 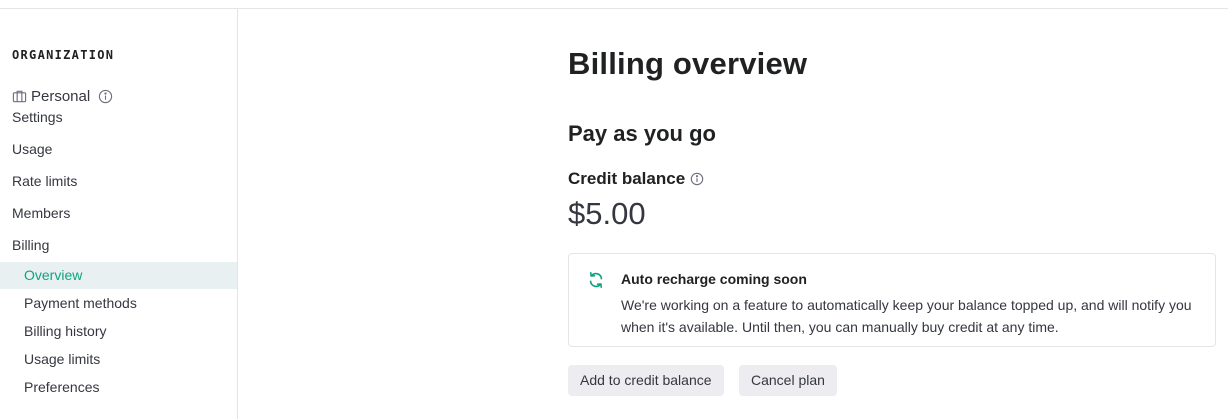 I want to click on sidebar-item-rate-limits: Rate limits, so click(x=44, y=181).